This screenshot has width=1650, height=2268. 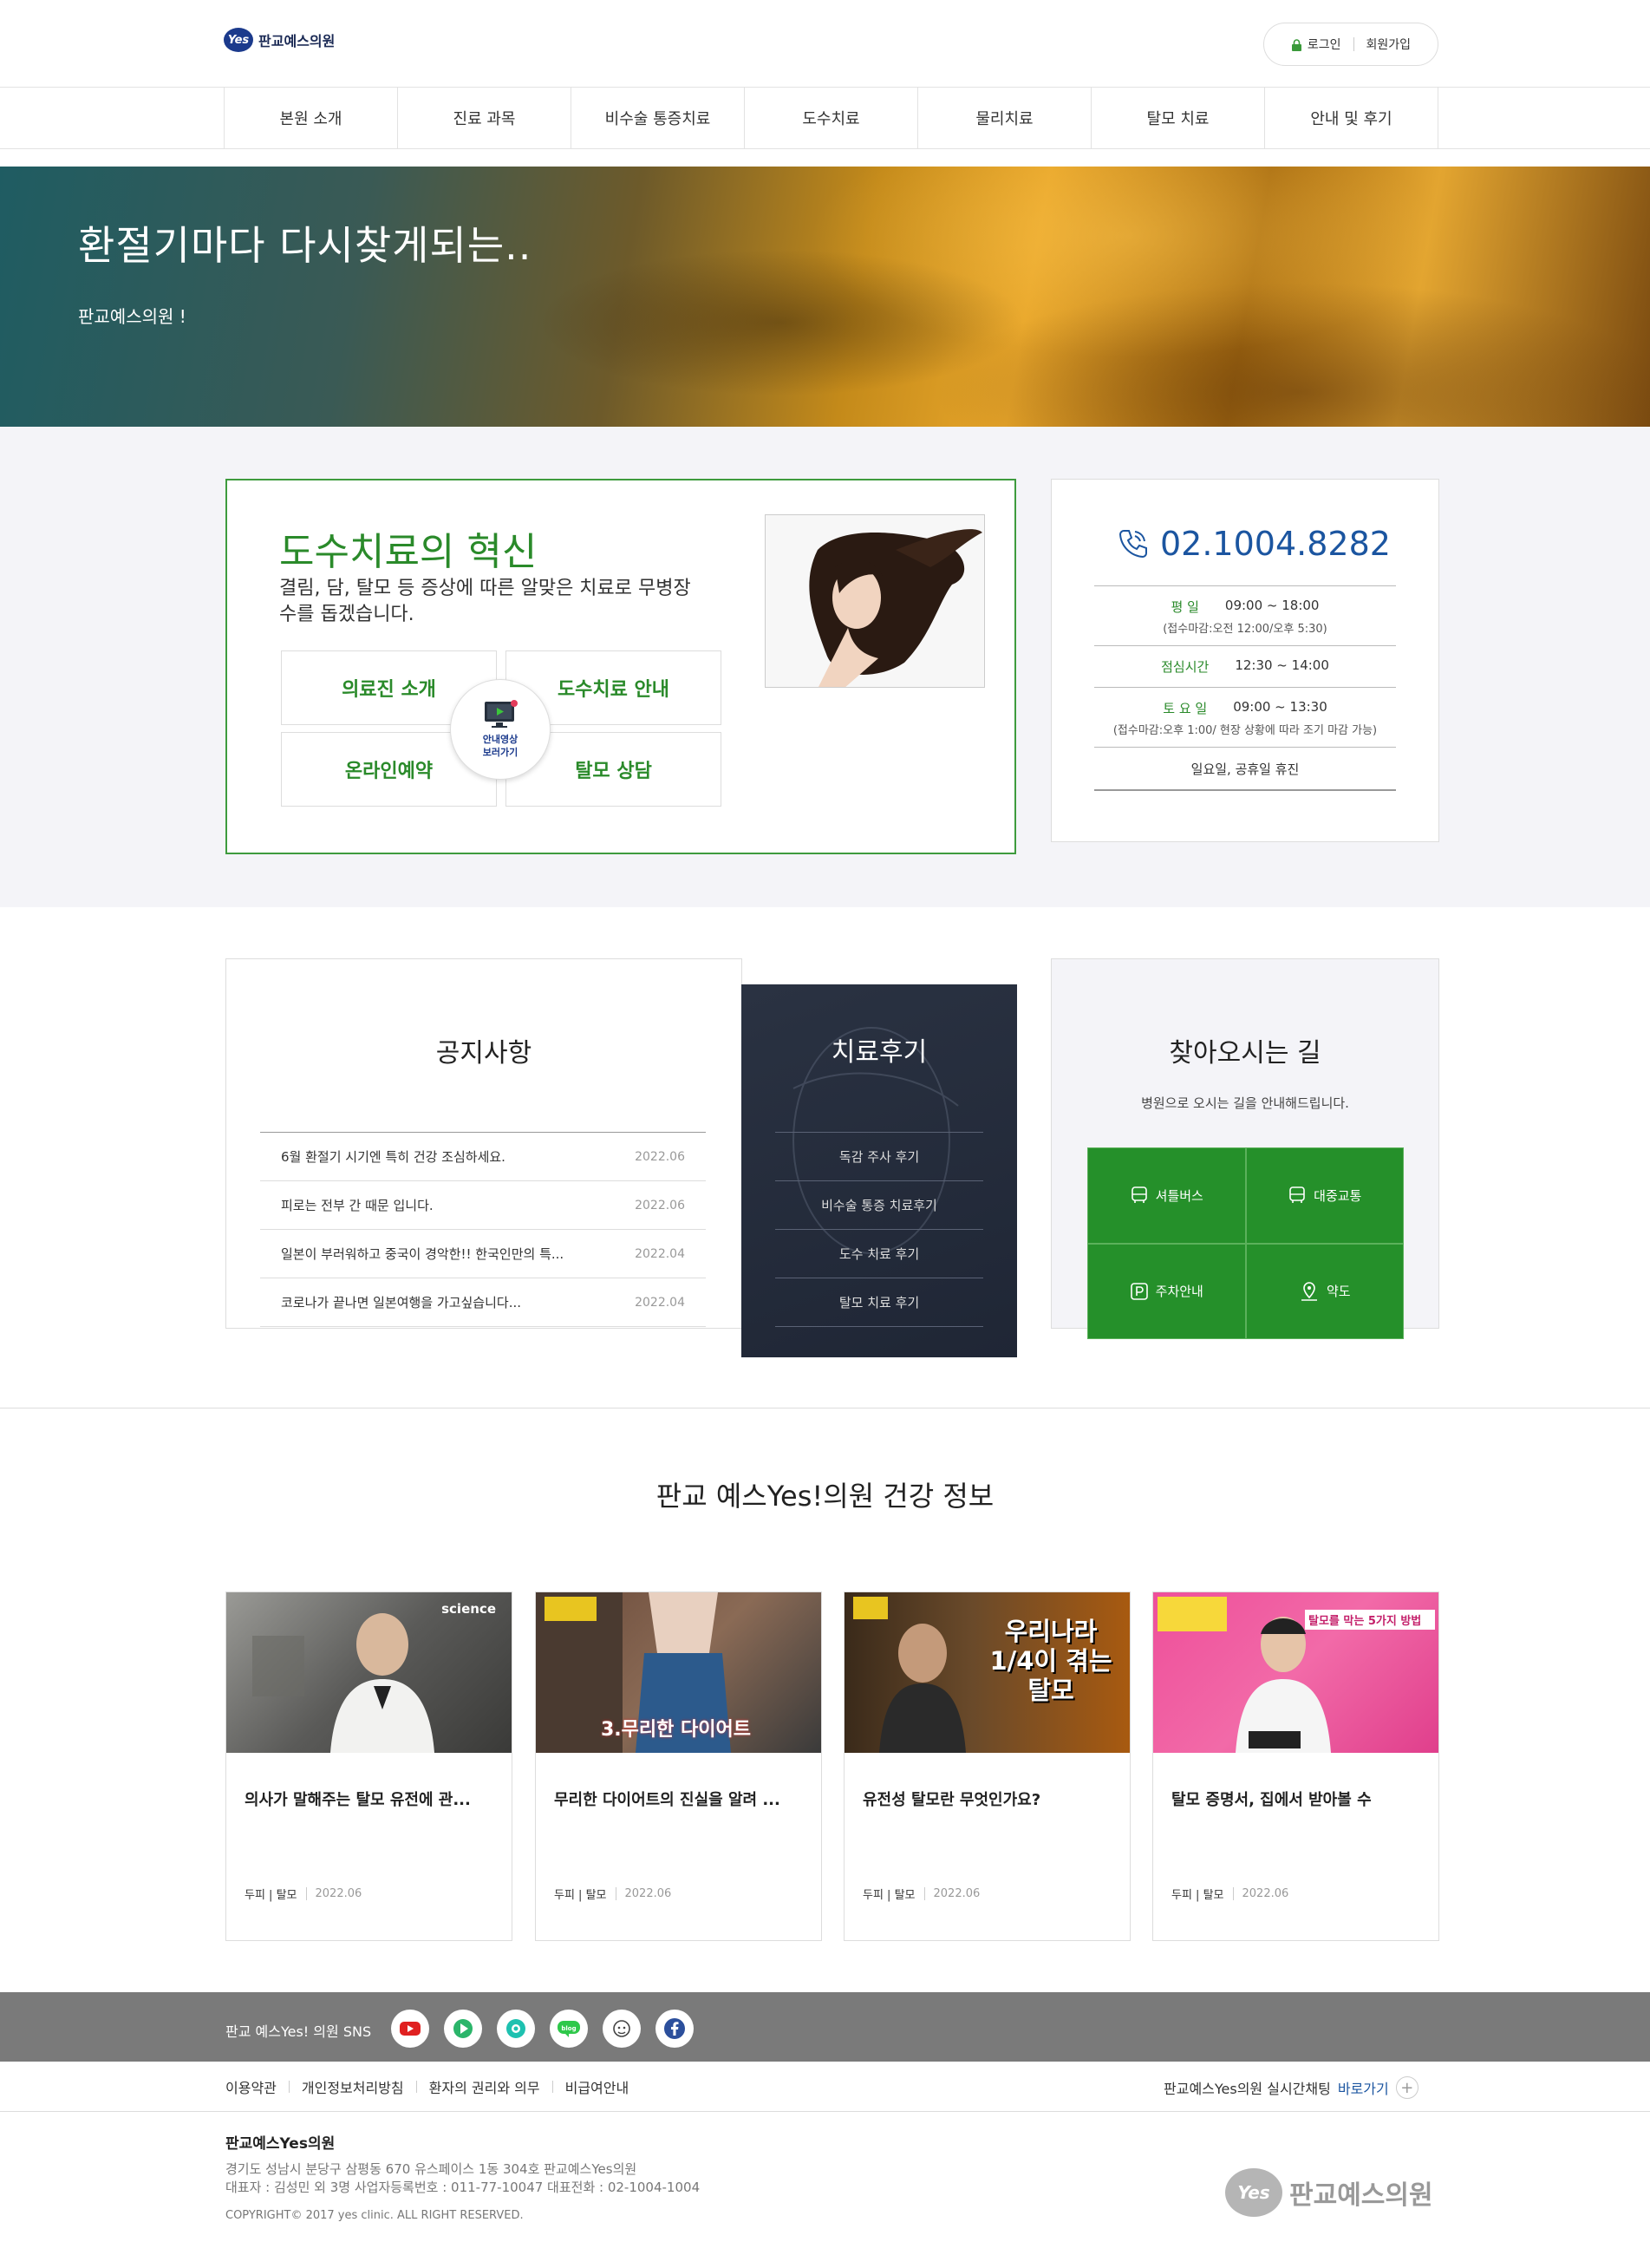 I want to click on patient-rights-link: 환자의 권리와 의무, so click(x=484, y=2086).